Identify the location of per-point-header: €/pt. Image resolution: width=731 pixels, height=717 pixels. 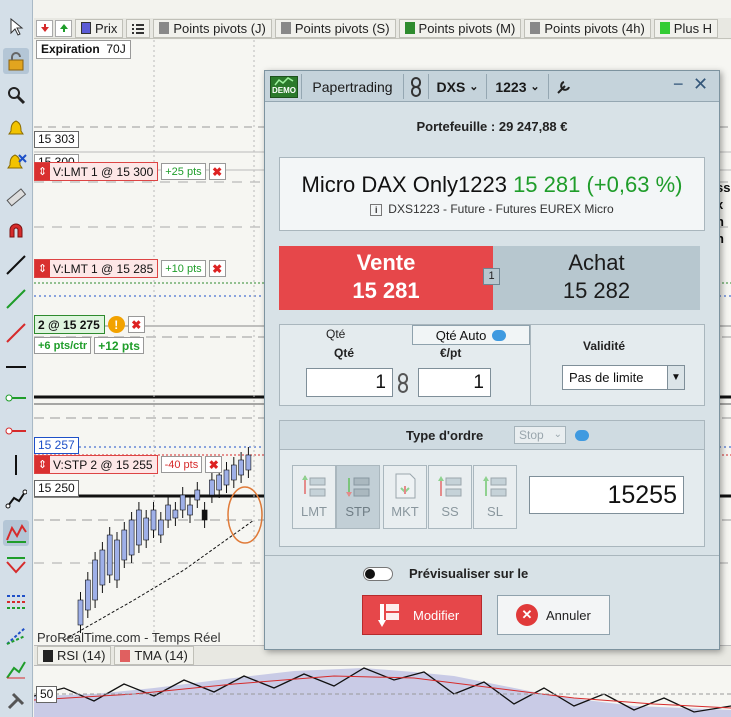
(451, 353).